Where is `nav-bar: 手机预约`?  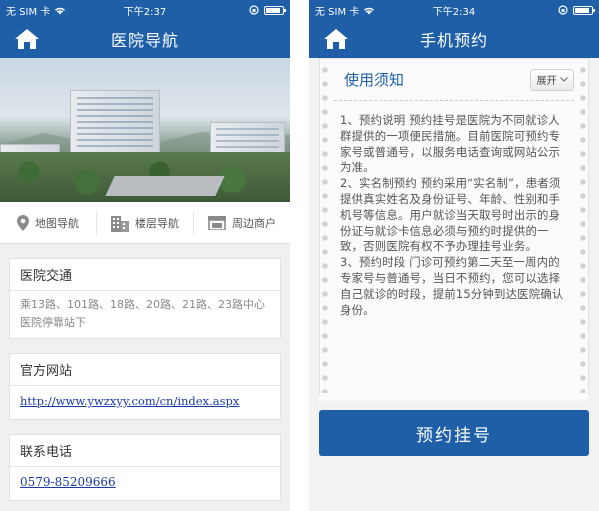
nav-bar: 手机预约 is located at coordinates (454, 39).